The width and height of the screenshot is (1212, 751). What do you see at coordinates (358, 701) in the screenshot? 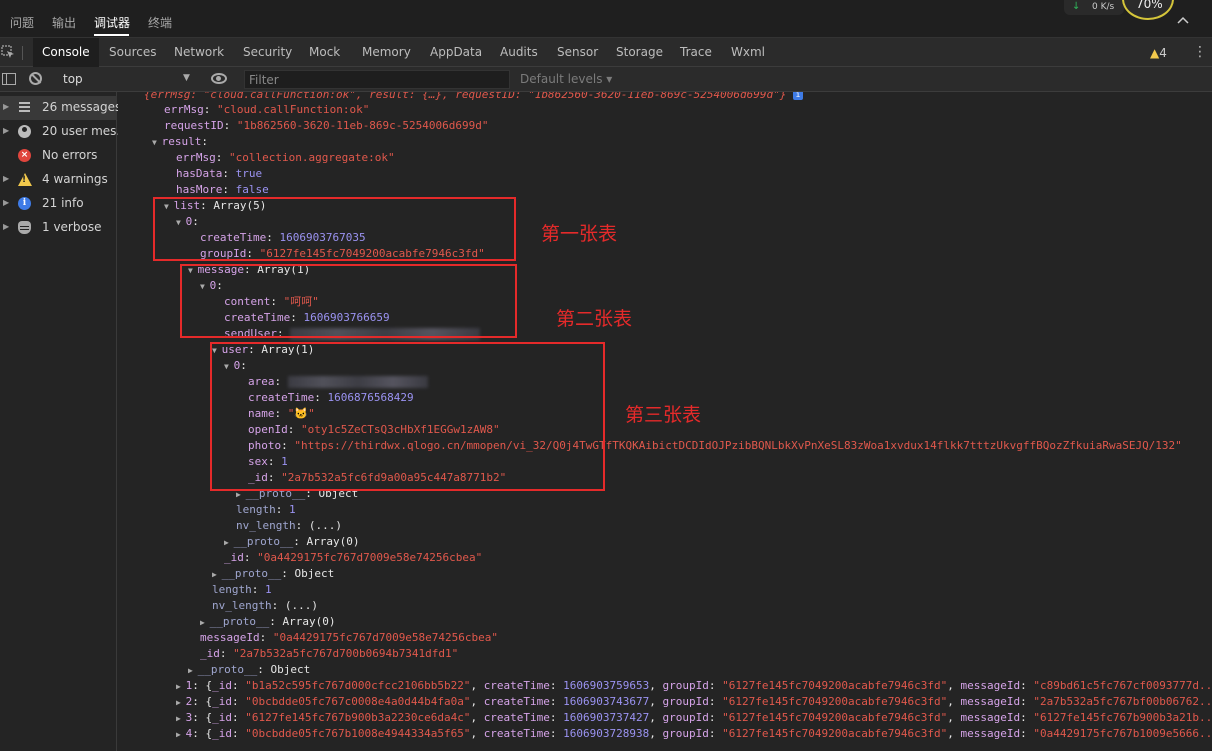
I see `value: "0bcbdde05fc767c0008e4a0d44b4fa0a"` at bounding box center [358, 701].